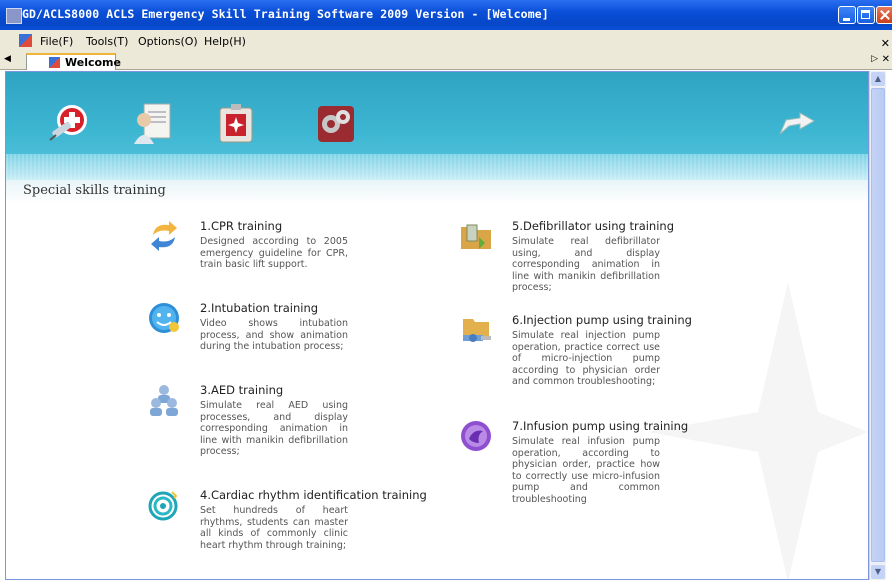 This screenshot has height=581, width=892. Describe the element at coordinates (446, 41) in the screenshot. I see `menu-bar: File(F) Tools(T) Options(O) Help(H) ✕` at that location.